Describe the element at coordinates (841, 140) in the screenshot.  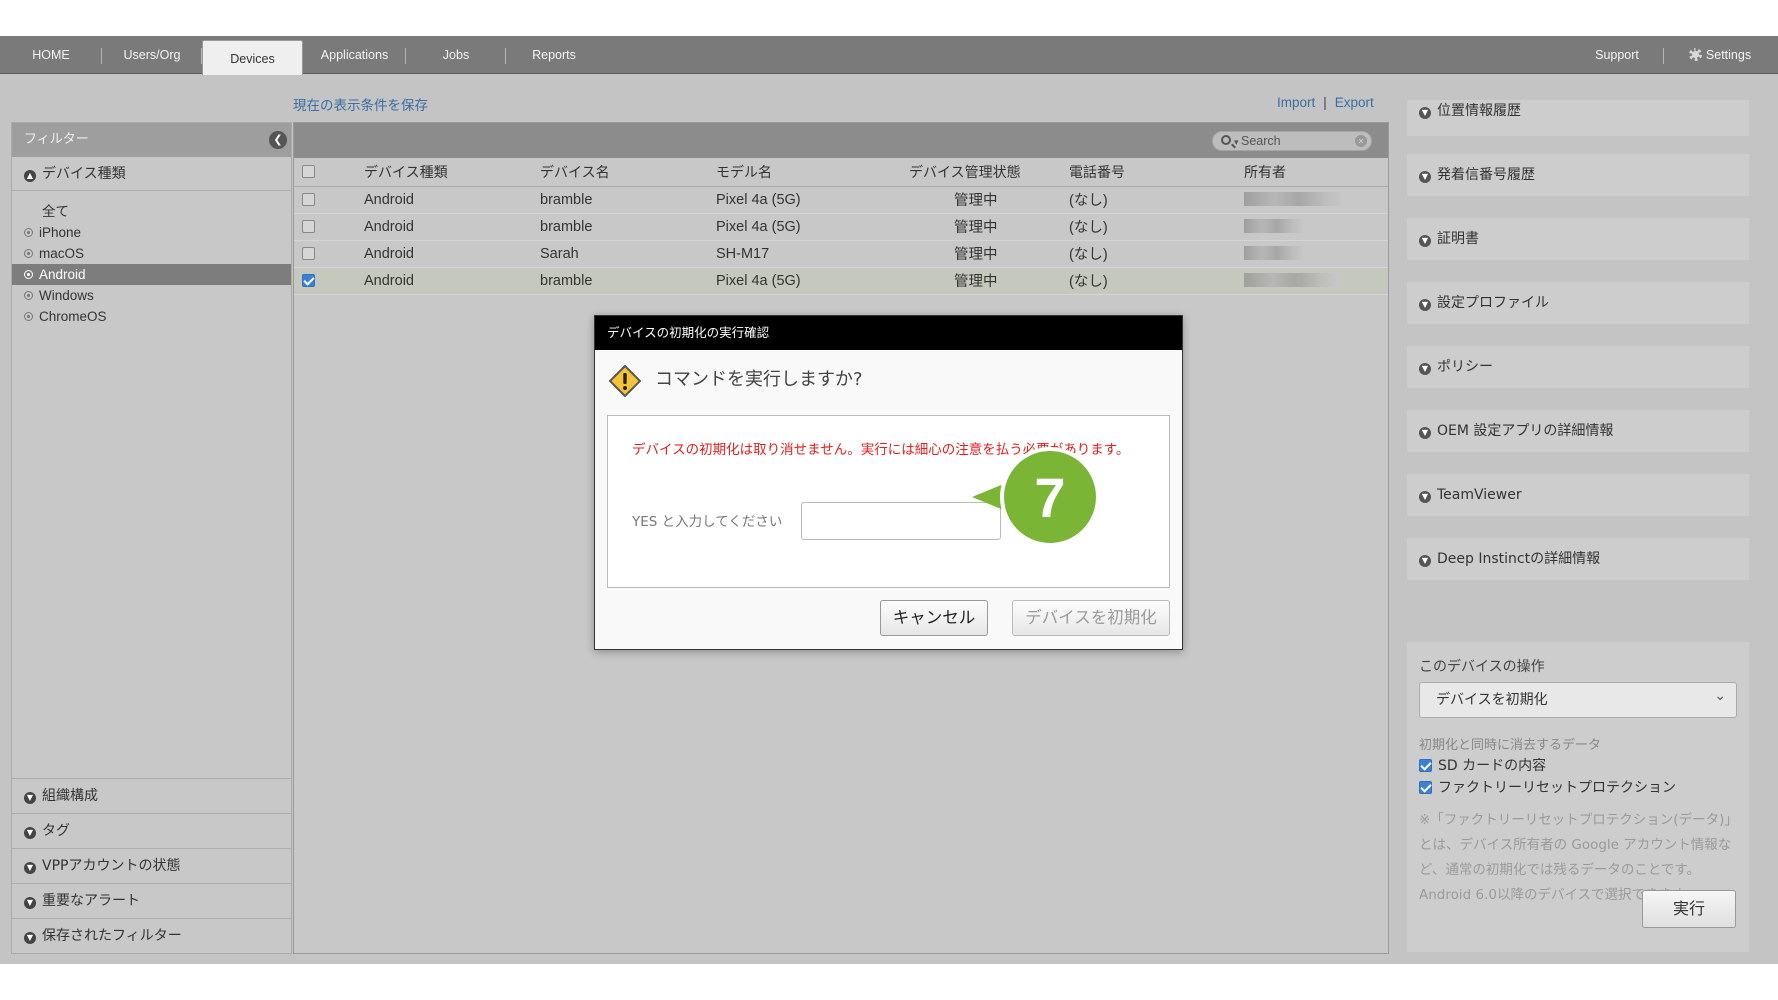
I see `table-toolbar: ▾ Search ×` at that location.